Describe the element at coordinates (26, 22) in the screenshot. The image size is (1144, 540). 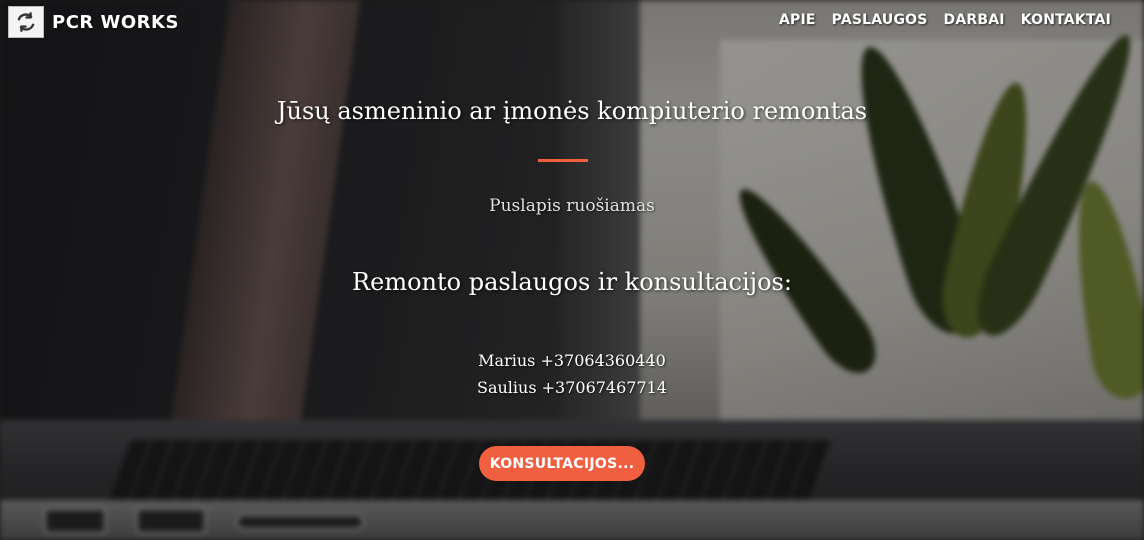
I see `refresh-icon` at that location.